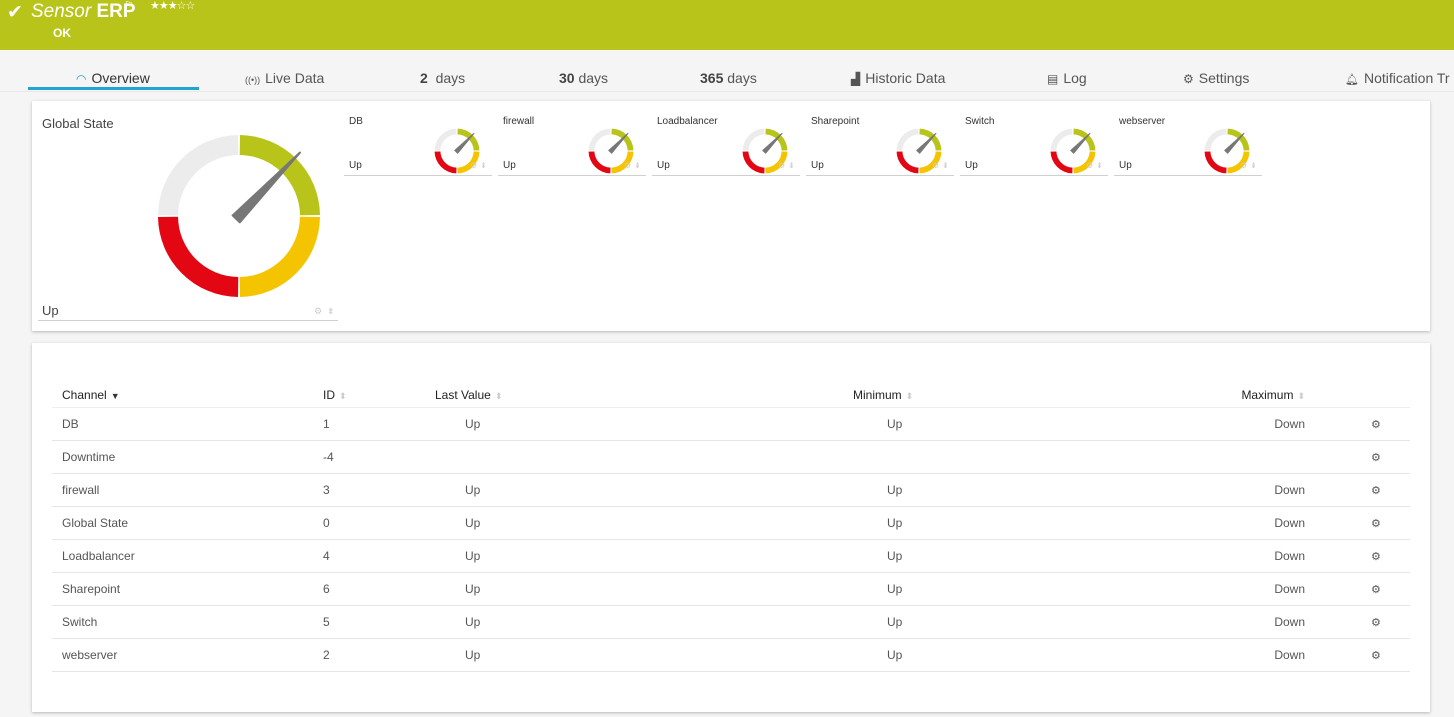 Image resolution: width=1454 pixels, height=717 pixels. What do you see at coordinates (187, 655) in the screenshot?
I see `cell-channel: webserver` at bounding box center [187, 655].